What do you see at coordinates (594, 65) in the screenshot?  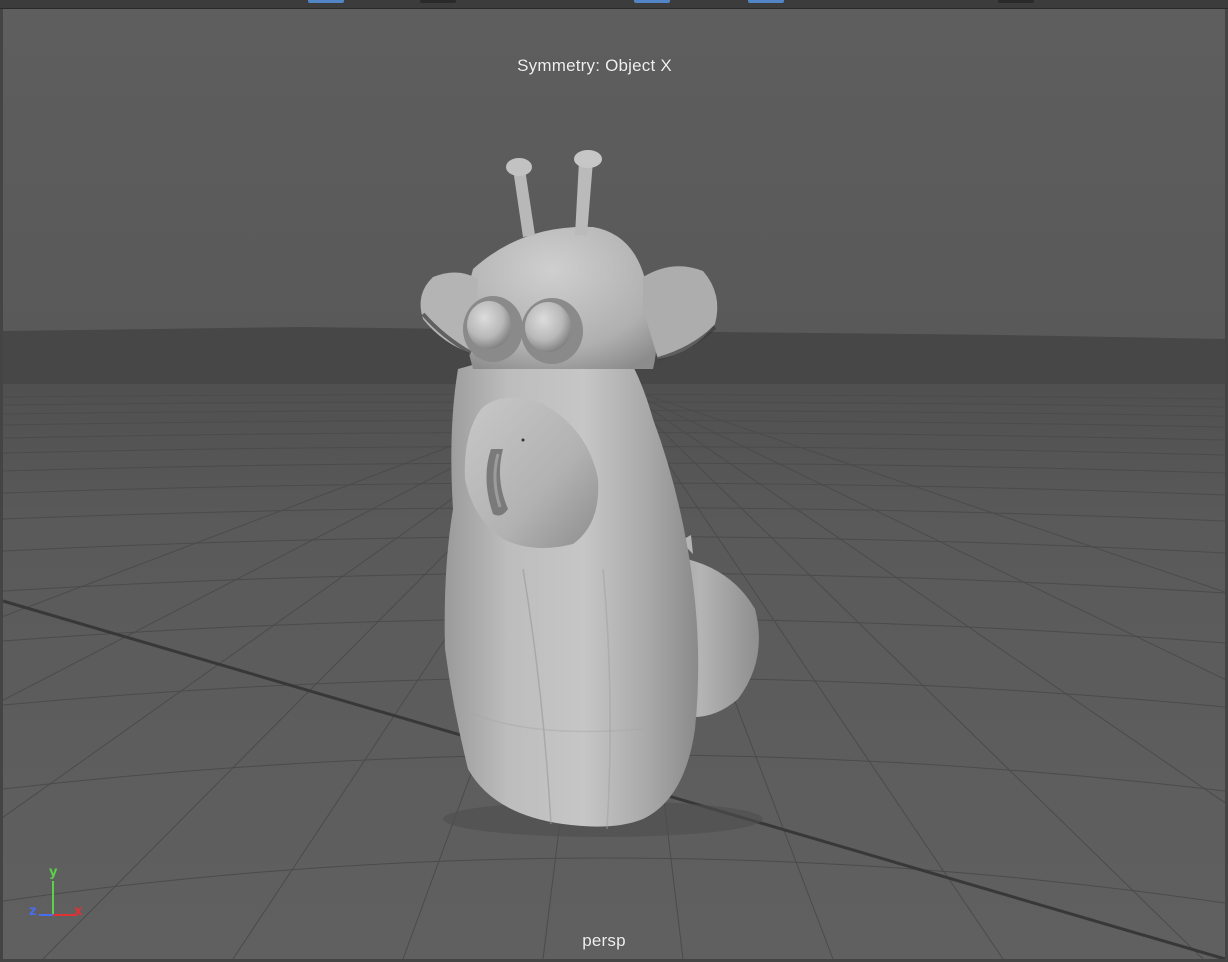 I see `symmetry-status-label: Symmetry: Object X` at bounding box center [594, 65].